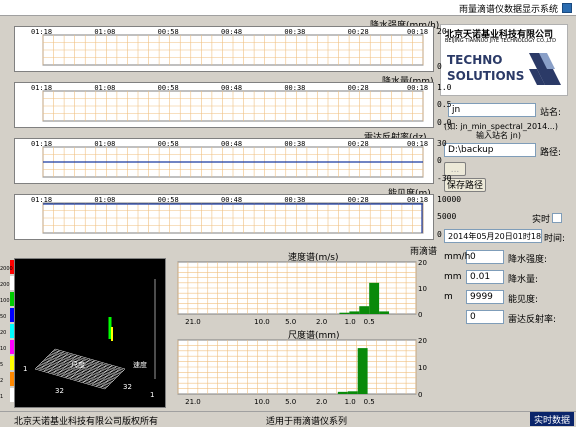 This screenshot has width=576, height=427. Describe the element at coordinates (532, 320) in the screenshot. I see `readout-label: 雷达反射率:` at that location.